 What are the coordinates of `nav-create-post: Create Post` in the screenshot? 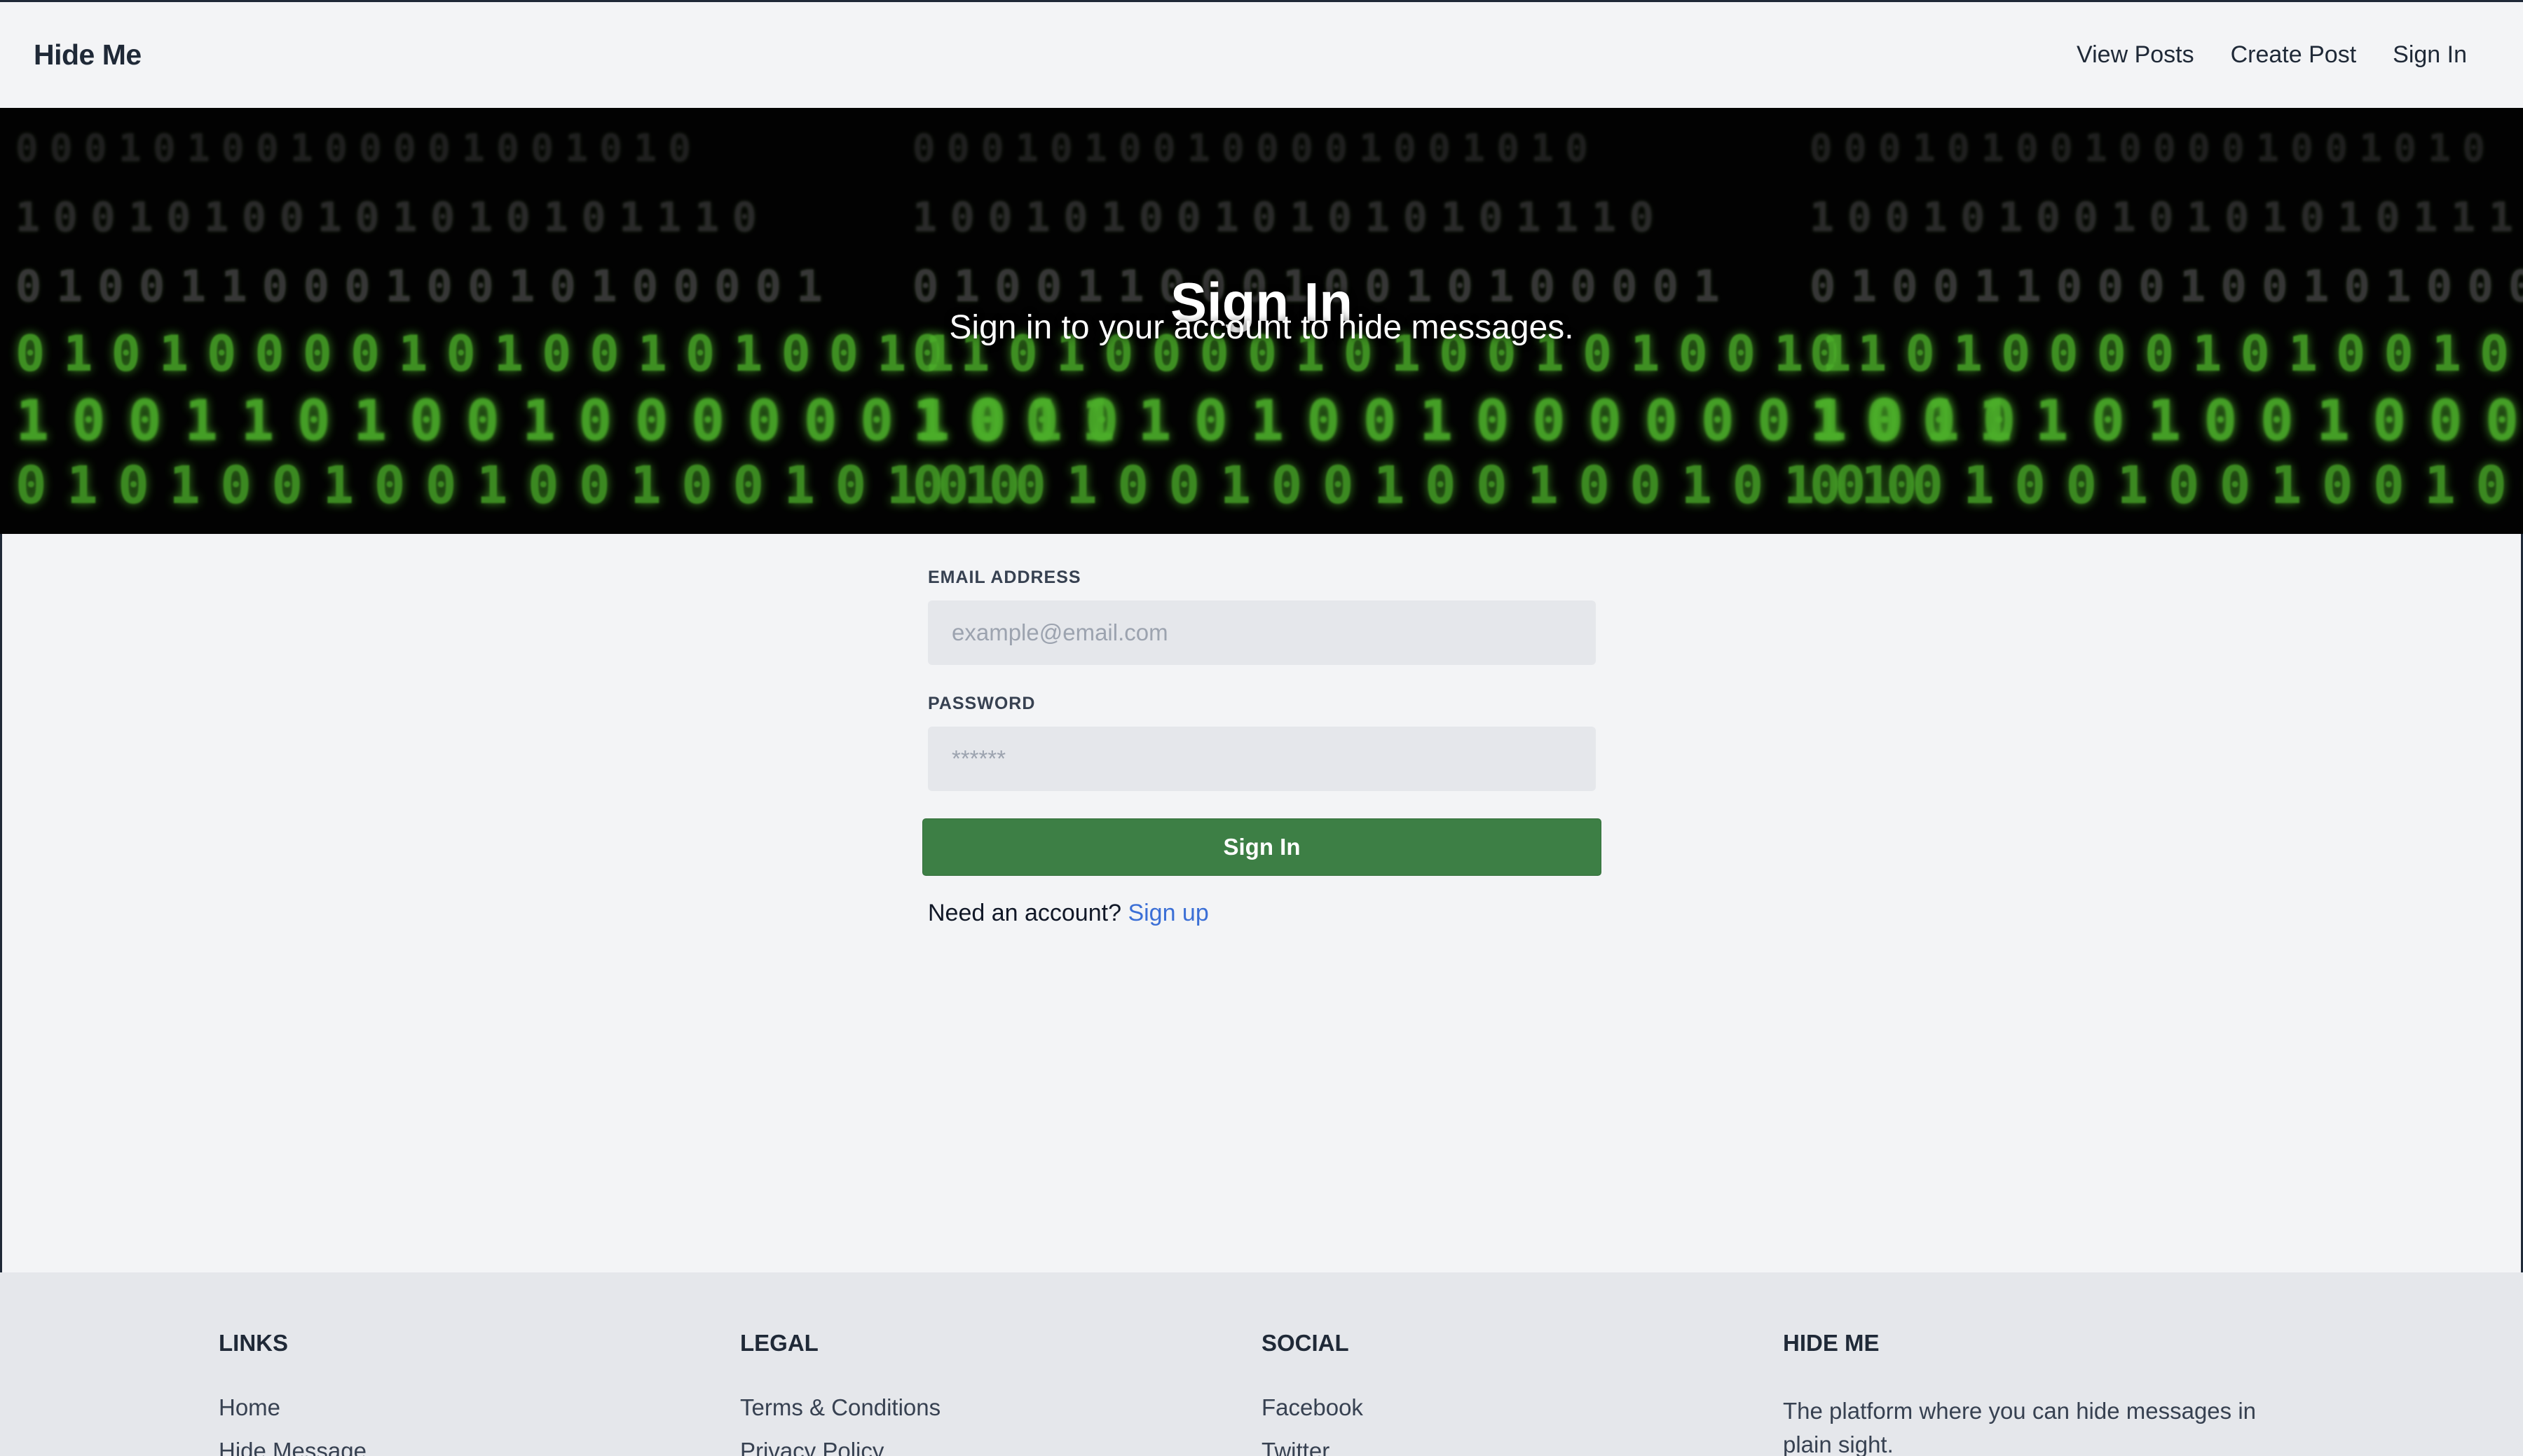 It's located at (2294, 55).